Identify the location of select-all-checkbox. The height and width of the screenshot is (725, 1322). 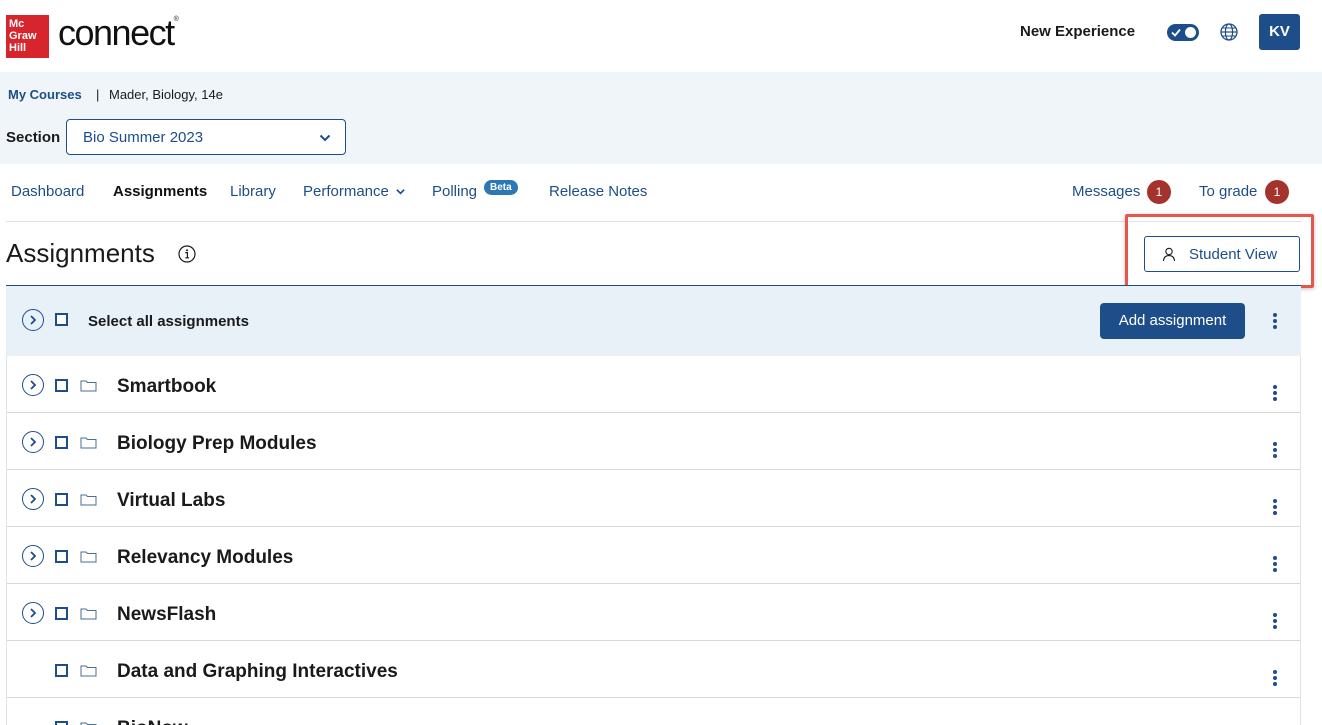
(61, 319).